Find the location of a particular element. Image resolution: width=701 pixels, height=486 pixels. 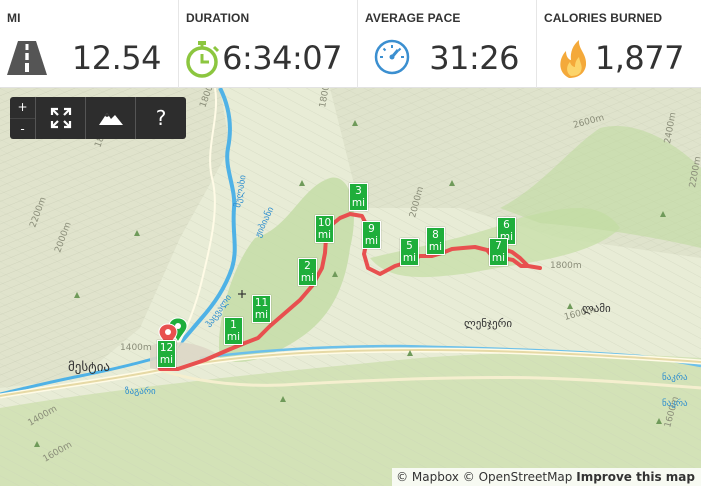

marker-number: 8 is located at coordinates (435, 235).